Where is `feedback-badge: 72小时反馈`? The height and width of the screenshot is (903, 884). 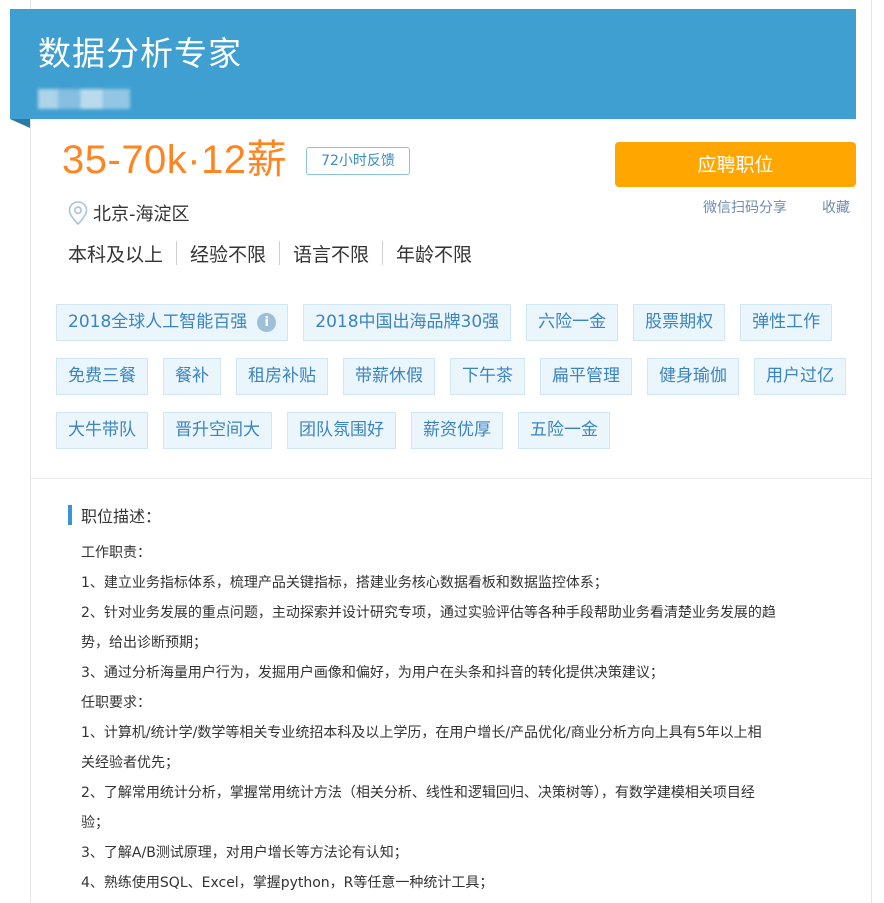
feedback-badge: 72小时反馈 is located at coordinates (358, 161).